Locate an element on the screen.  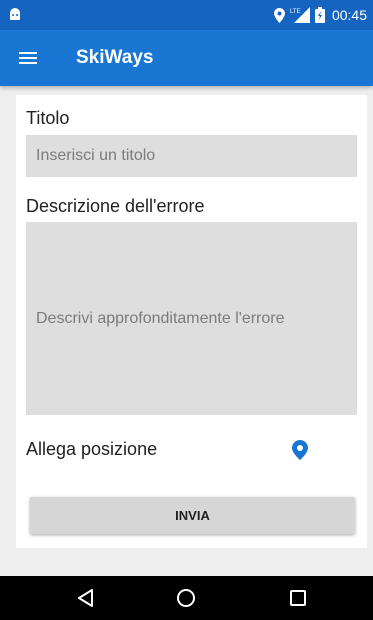
hamburger-menu-icon is located at coordinates (28, 58).